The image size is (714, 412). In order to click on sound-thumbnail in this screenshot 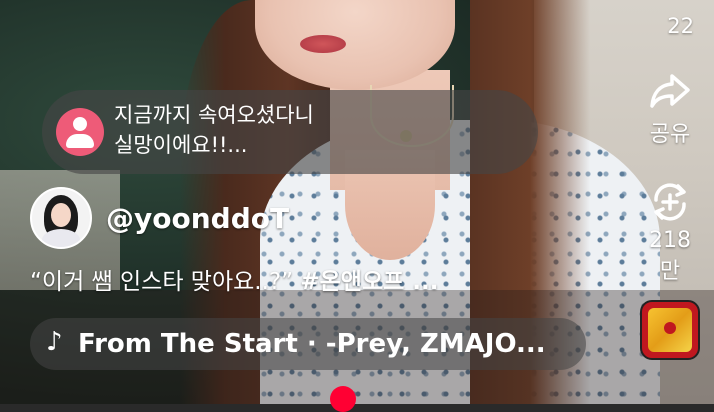, I will do `click(670, 330)`.